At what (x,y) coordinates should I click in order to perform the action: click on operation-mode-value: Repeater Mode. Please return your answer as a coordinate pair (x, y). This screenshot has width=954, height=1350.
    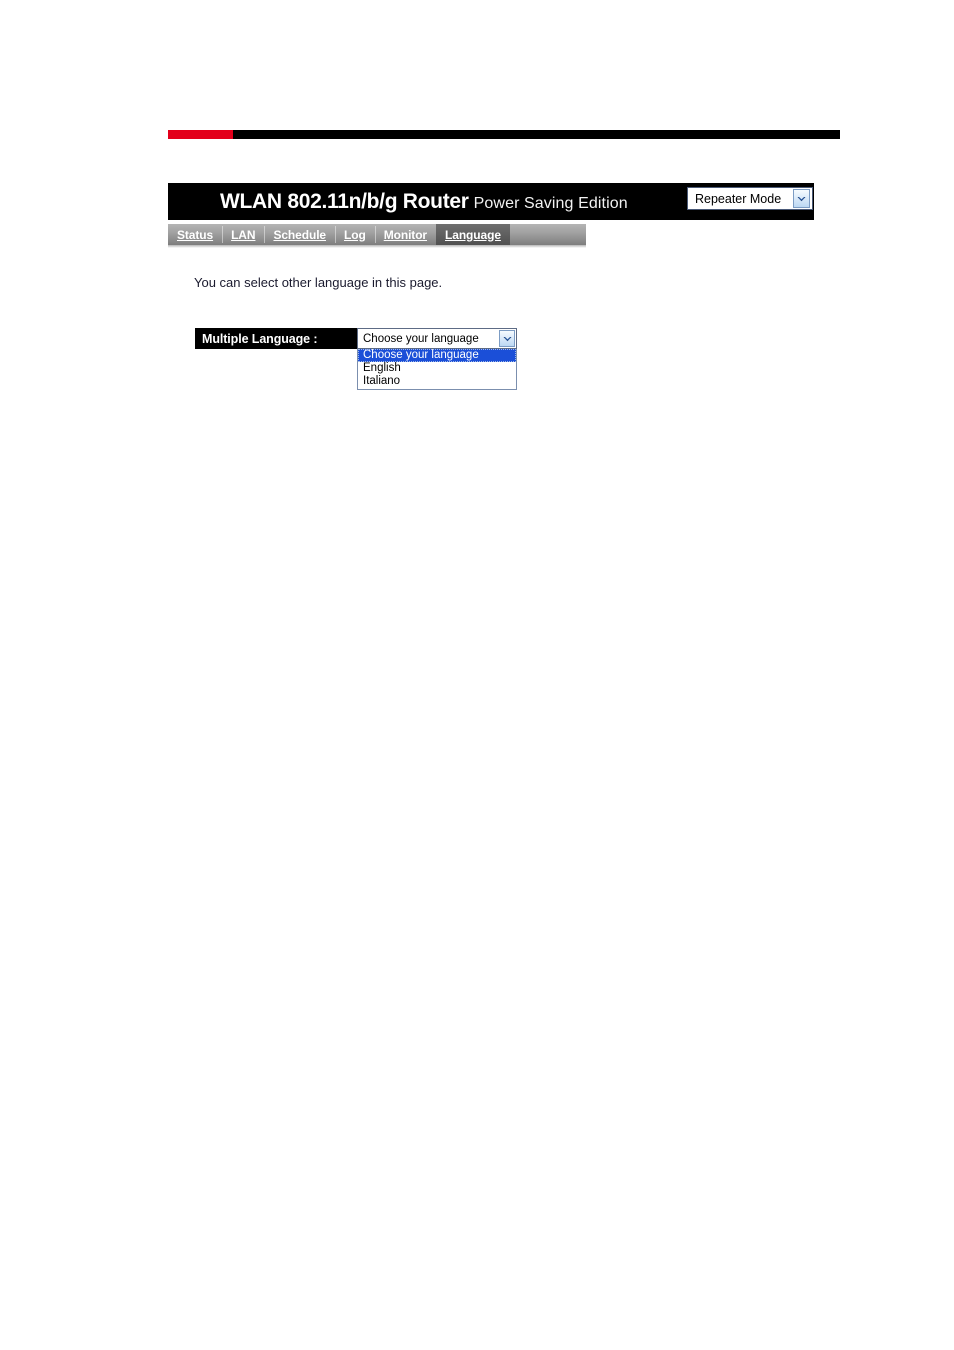
    Looking at the image, I should click on (738, 198).